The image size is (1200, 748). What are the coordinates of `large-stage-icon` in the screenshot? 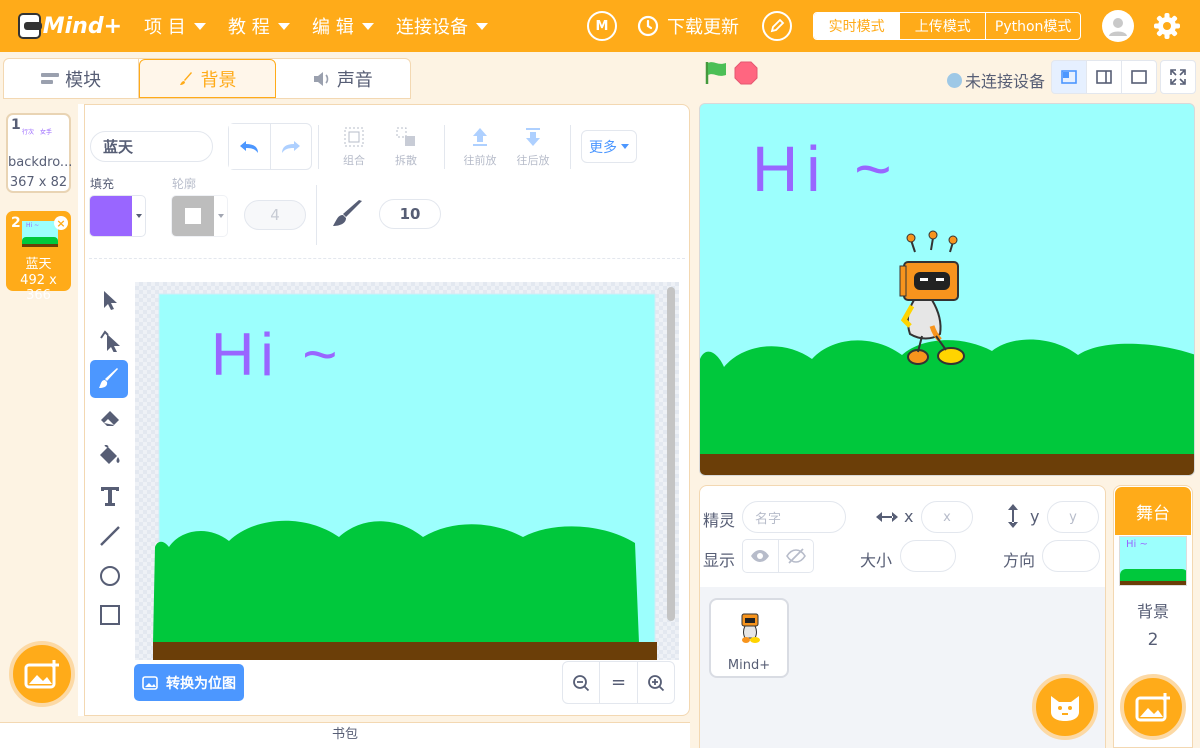 It's located at (1104, 77).